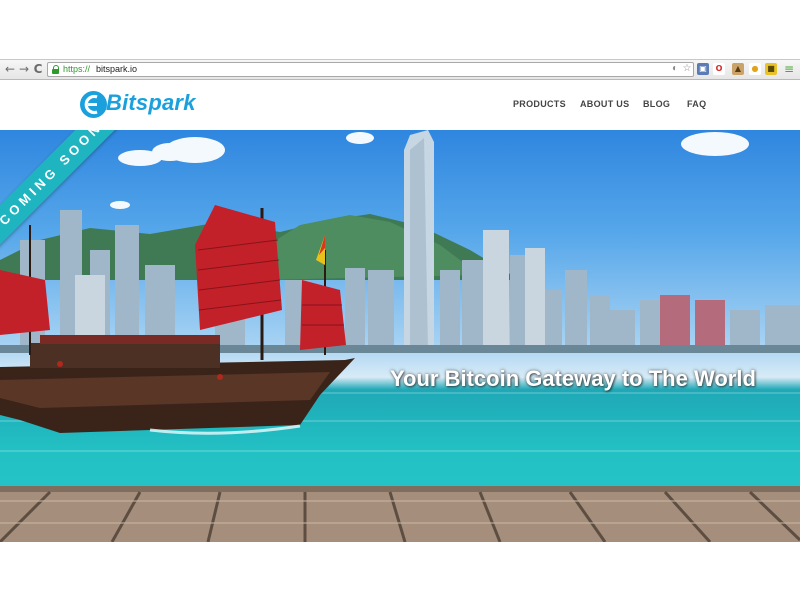 Image resolution: width=800 pixels, height=600 pixels. I want to click on reload-button: C, so click(38, 69).